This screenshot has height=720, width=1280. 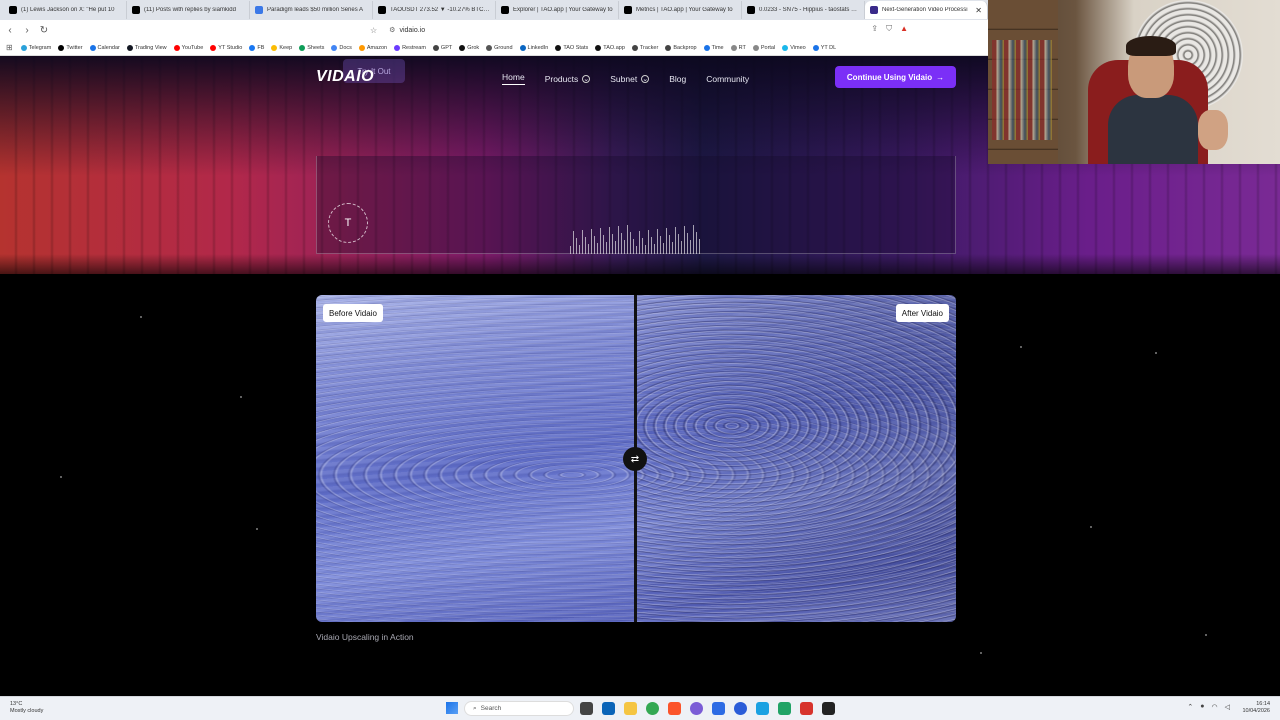 I want to click on bookmark-item: Vimeo, so click(x=794, y=47).